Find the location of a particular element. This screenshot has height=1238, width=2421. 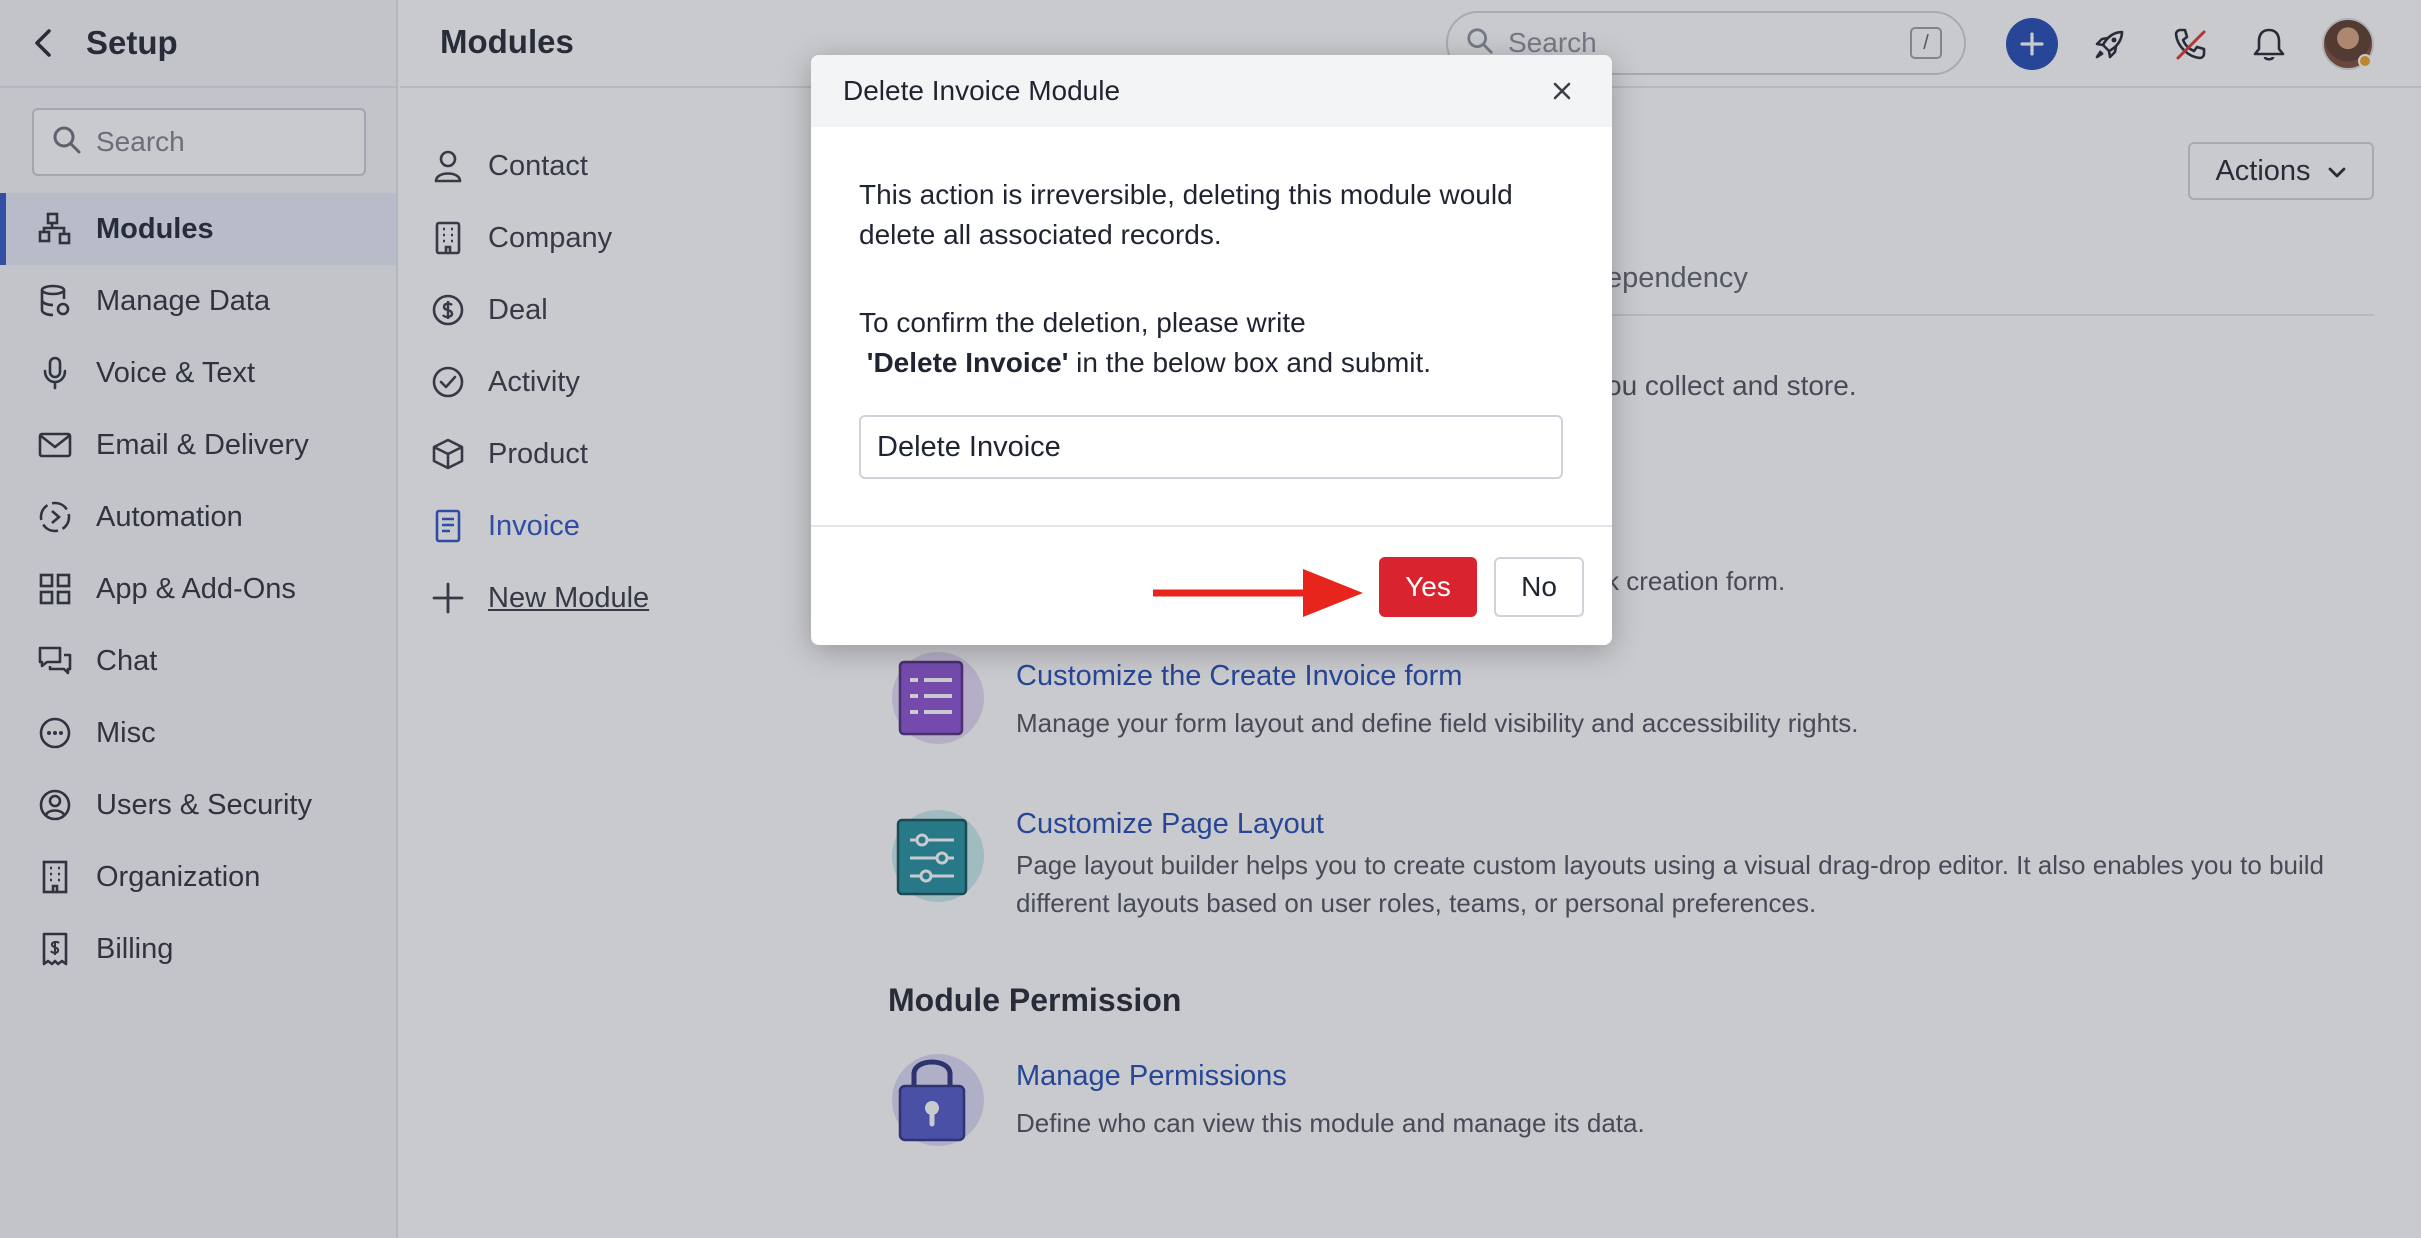

confirm-instruction-suffix: in the below box and submit. is located at coordinates (1250, 362).